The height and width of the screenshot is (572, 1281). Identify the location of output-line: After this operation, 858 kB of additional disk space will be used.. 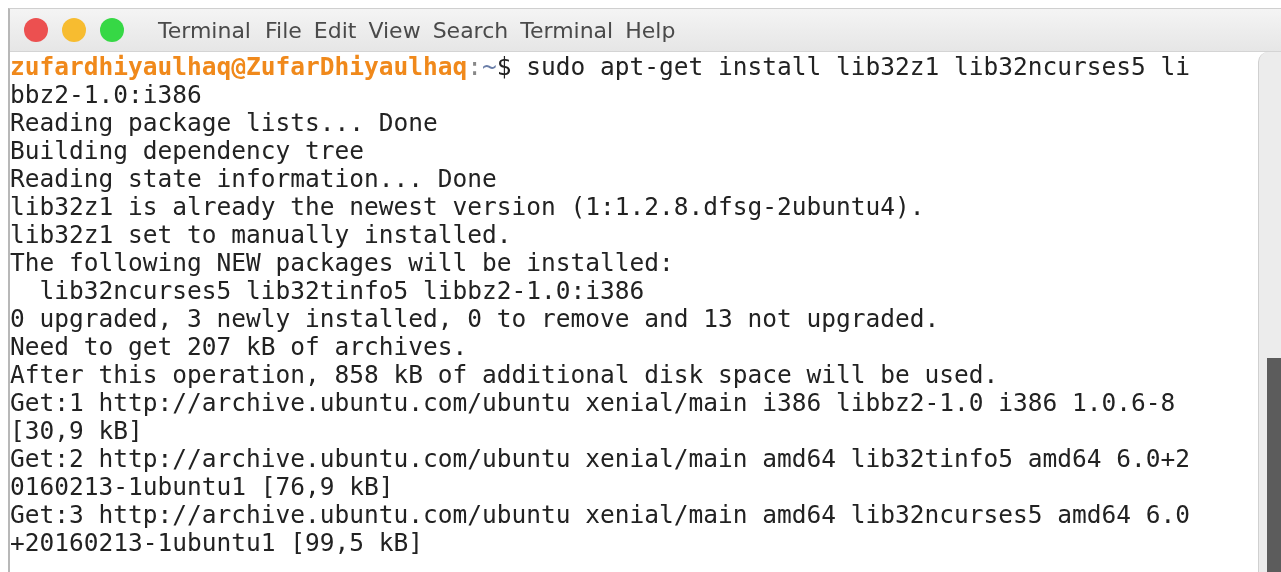
(504, 374).